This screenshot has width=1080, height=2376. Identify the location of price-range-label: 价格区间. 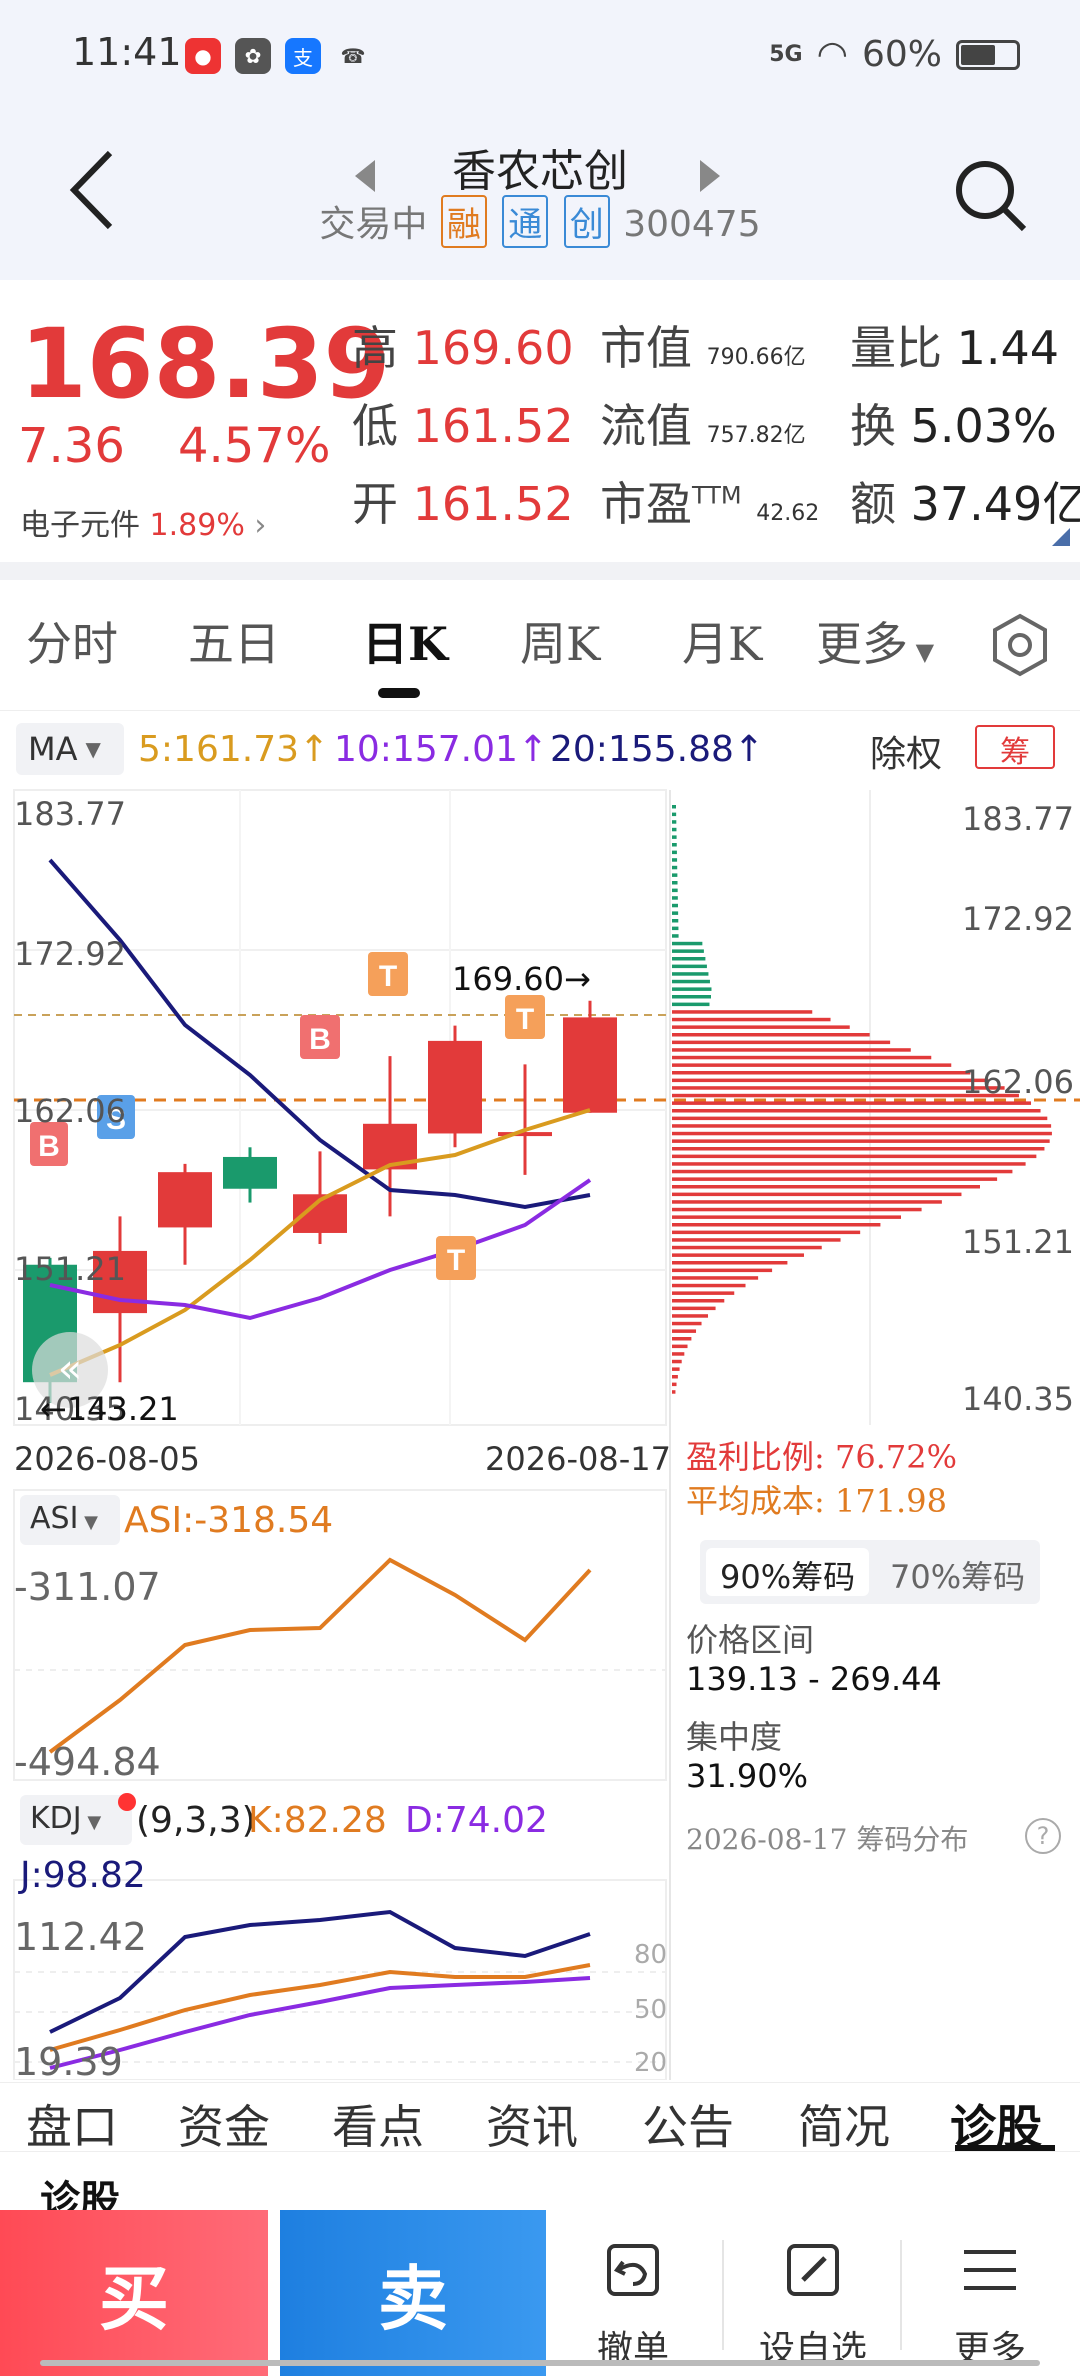
(750, 1640).